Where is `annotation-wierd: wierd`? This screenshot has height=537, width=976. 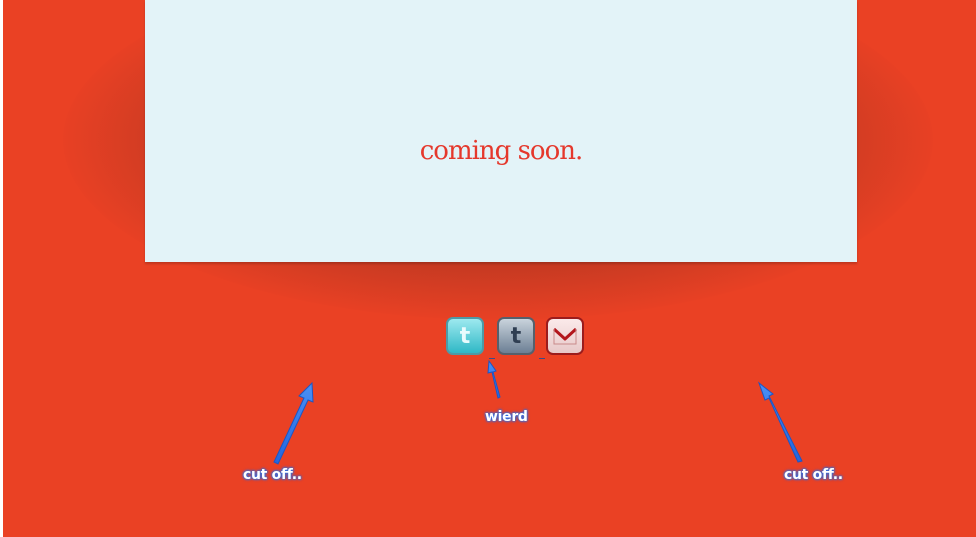
annotation-wierd: wierd is located at coordinates (506, 417).